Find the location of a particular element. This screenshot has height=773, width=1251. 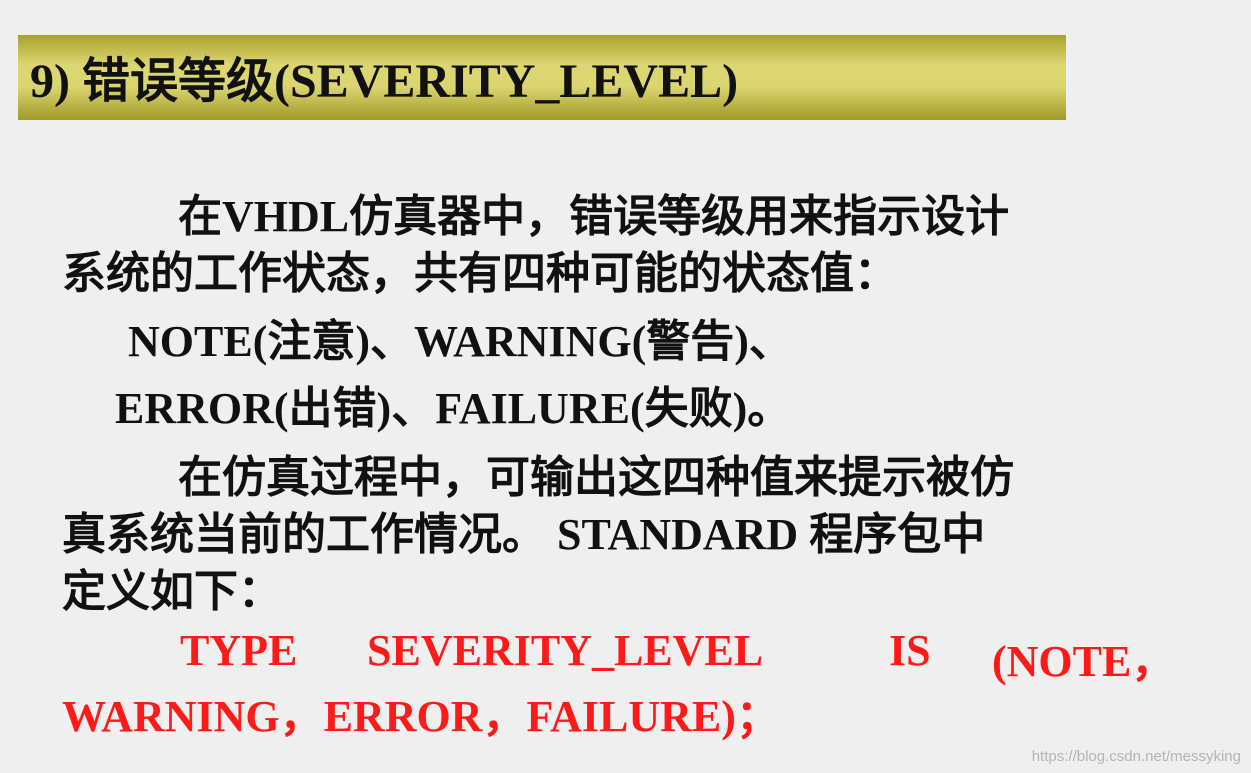

code-token-name: SEVERITY_LEVEL is located at coordinates (565, 650).